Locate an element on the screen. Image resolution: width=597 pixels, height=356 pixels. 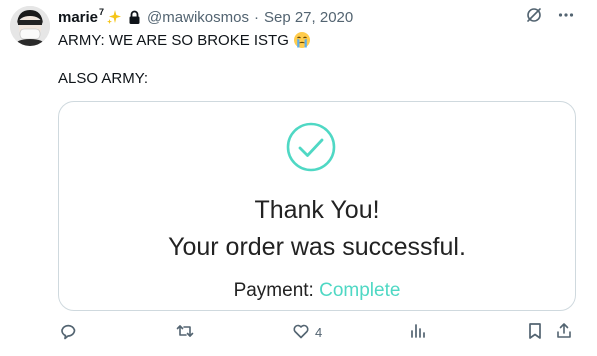
payment-status: Complete is located at coordinates (360, 290).